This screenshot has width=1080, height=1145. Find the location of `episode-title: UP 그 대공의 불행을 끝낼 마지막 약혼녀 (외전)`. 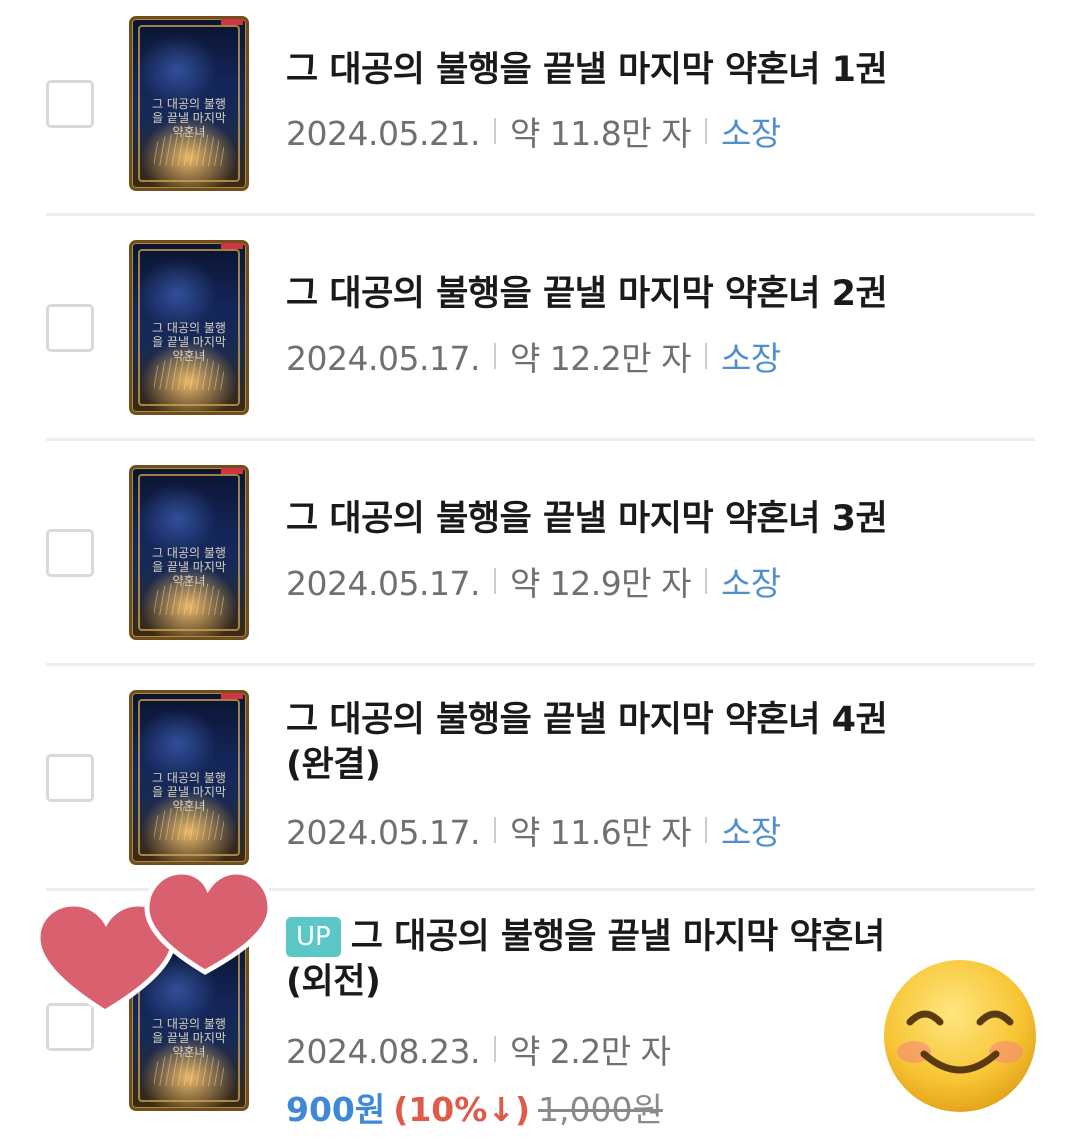

episode-title: UP 그 대공의 불행을 끝낼 마지막 약혼녀 (외전) is located at coordinates (626, 960).